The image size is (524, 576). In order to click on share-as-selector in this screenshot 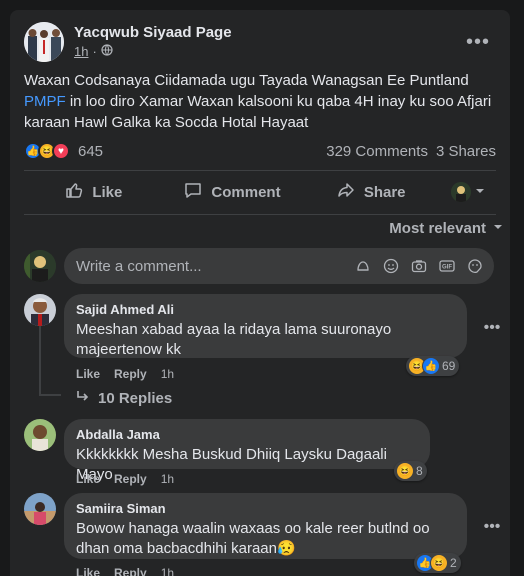, I will do `click(468, 192)`.